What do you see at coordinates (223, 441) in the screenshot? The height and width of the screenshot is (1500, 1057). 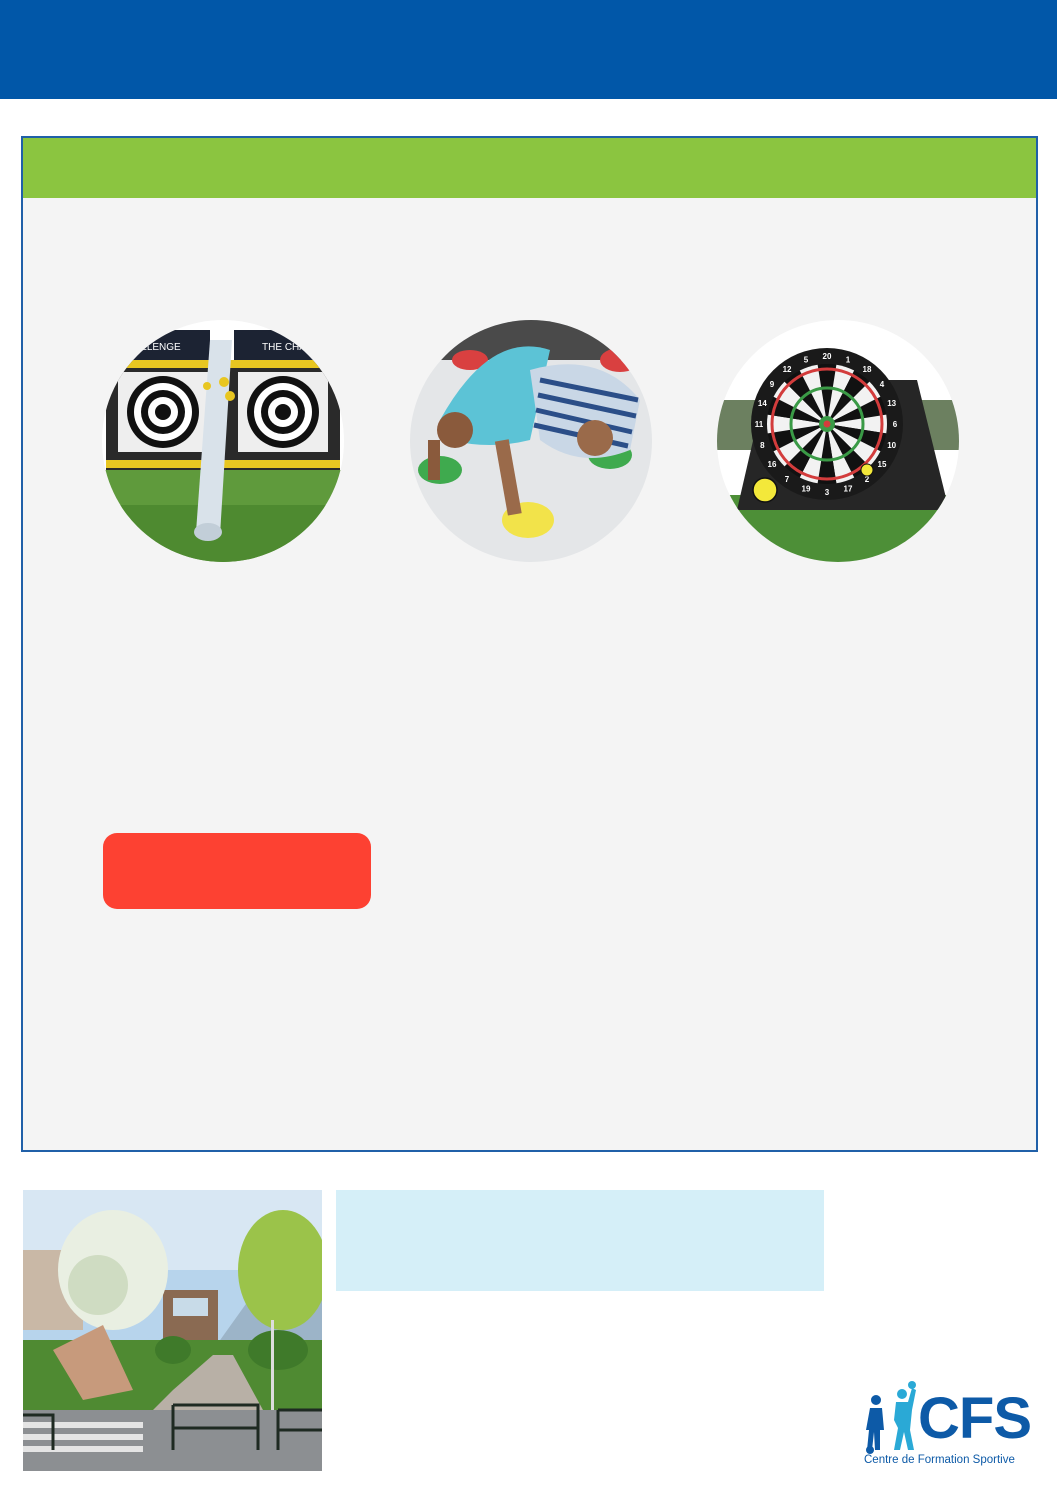 I see `inflatable-target-photo: LLENGE THE CHA` at bounding box center [223, 441].